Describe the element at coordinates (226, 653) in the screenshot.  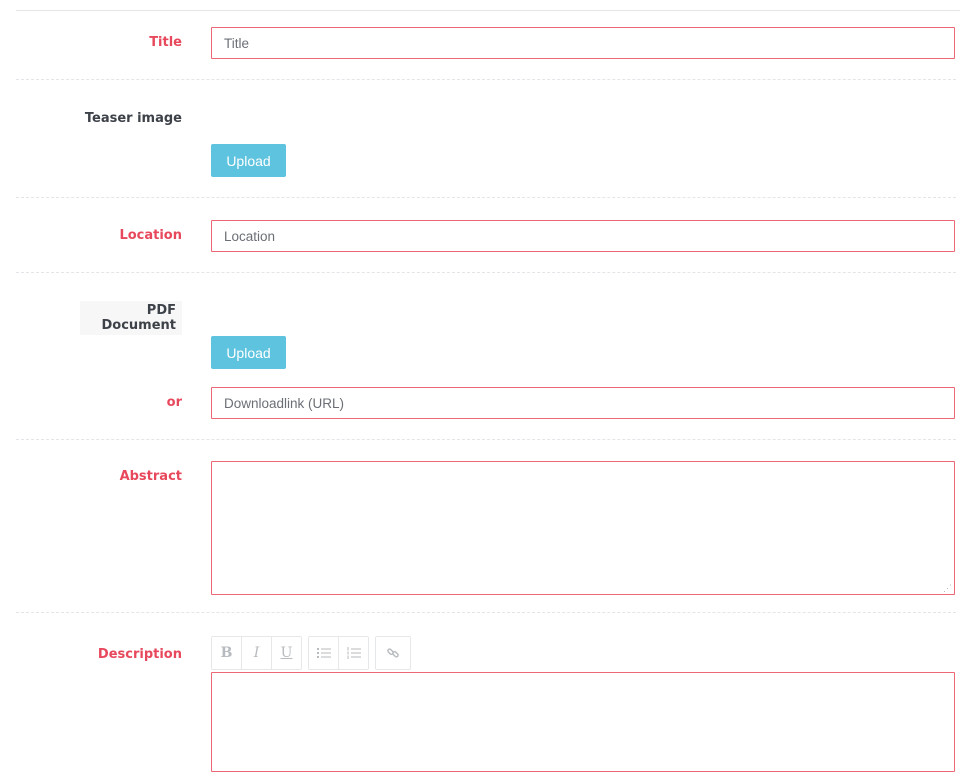
I see `bold-button: B` at that location.